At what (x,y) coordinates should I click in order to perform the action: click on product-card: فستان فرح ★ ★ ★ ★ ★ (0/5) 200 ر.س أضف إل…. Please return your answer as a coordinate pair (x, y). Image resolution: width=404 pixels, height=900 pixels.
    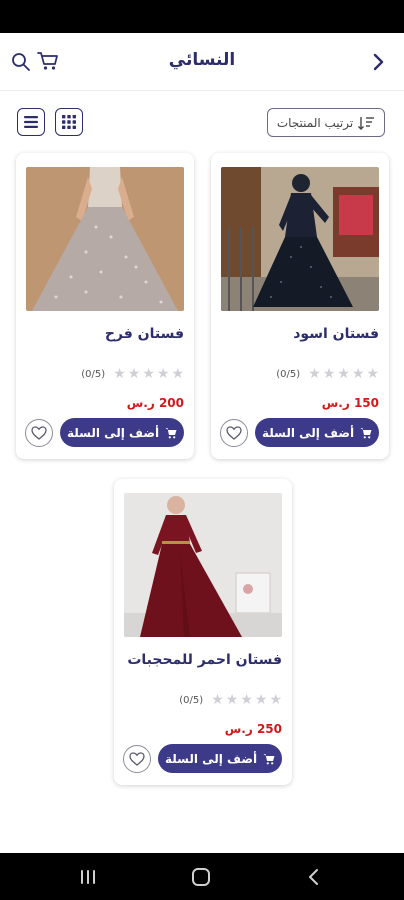
    Looking at the image, I should click on (105, 306).